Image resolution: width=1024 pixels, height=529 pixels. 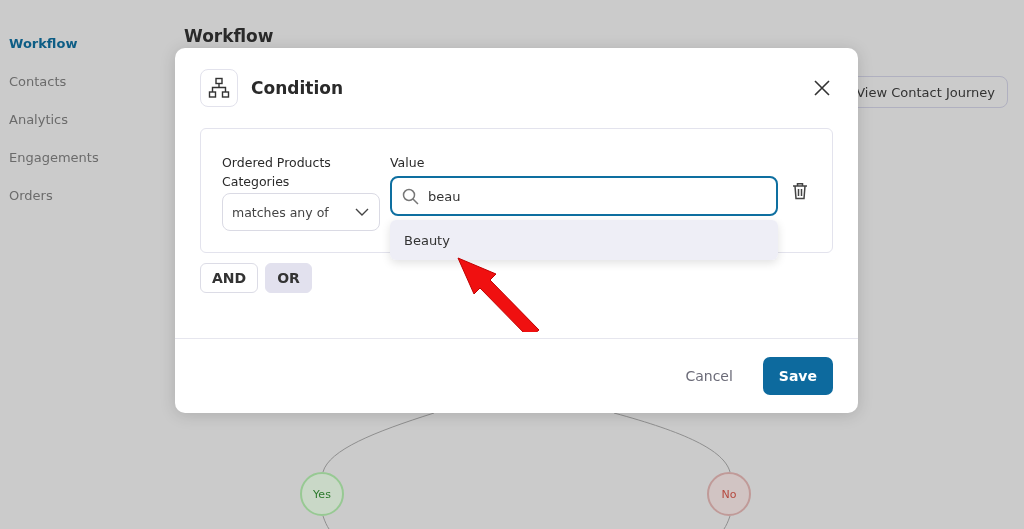 What do you see at coordinates (362, 212) in the screenshot?
I see `chevron-icon` at bounding box center [362, 212].